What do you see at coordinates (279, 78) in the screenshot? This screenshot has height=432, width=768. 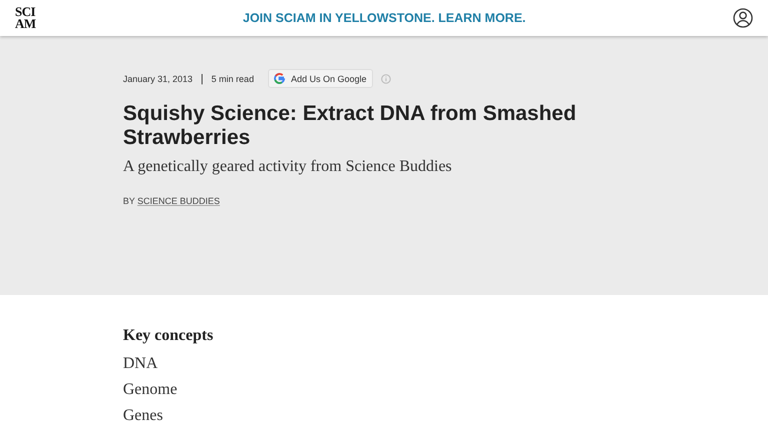 I see `google-icon` at bounding box center [279, 78].